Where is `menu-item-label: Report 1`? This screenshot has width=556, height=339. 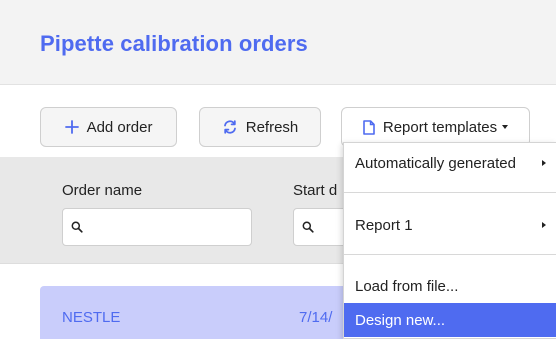 menu-item-label: Report 1 is located at coordinates (384, 225).